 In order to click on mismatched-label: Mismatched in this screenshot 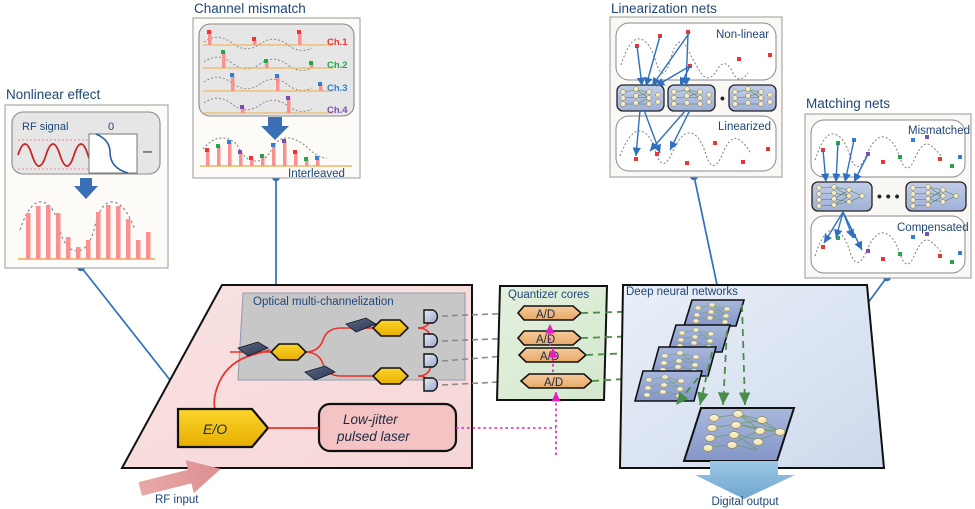, I will do `click(939, 131)`.